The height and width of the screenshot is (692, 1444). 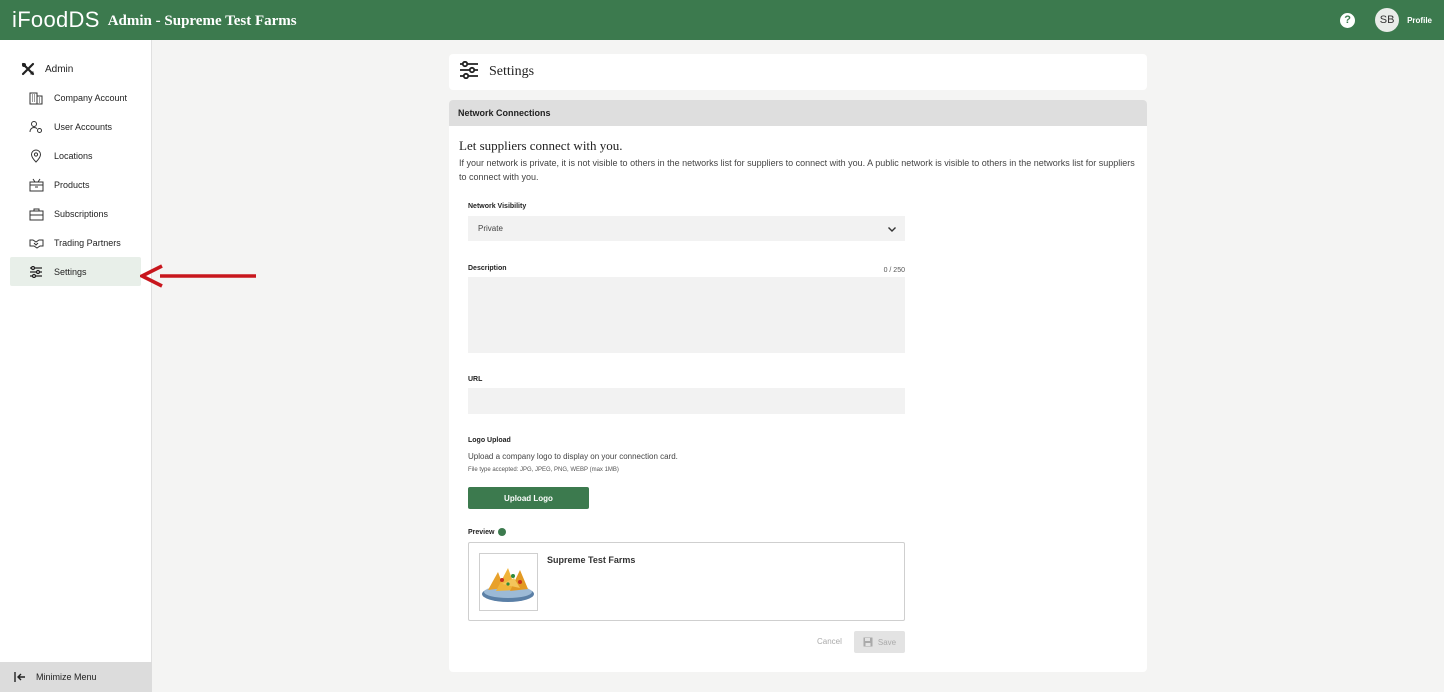 What do you see at coordinates (887, 642) in the screenshot?
I see `save-label: Save` at bounding box center [887, 642].